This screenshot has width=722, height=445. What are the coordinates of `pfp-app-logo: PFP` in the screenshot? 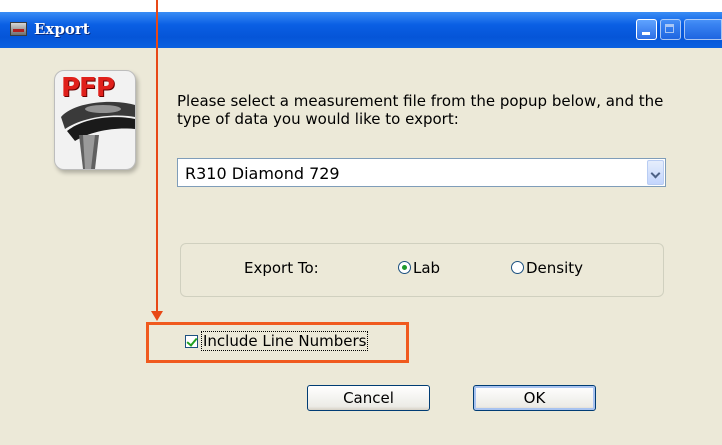 It's located at (95, 120).